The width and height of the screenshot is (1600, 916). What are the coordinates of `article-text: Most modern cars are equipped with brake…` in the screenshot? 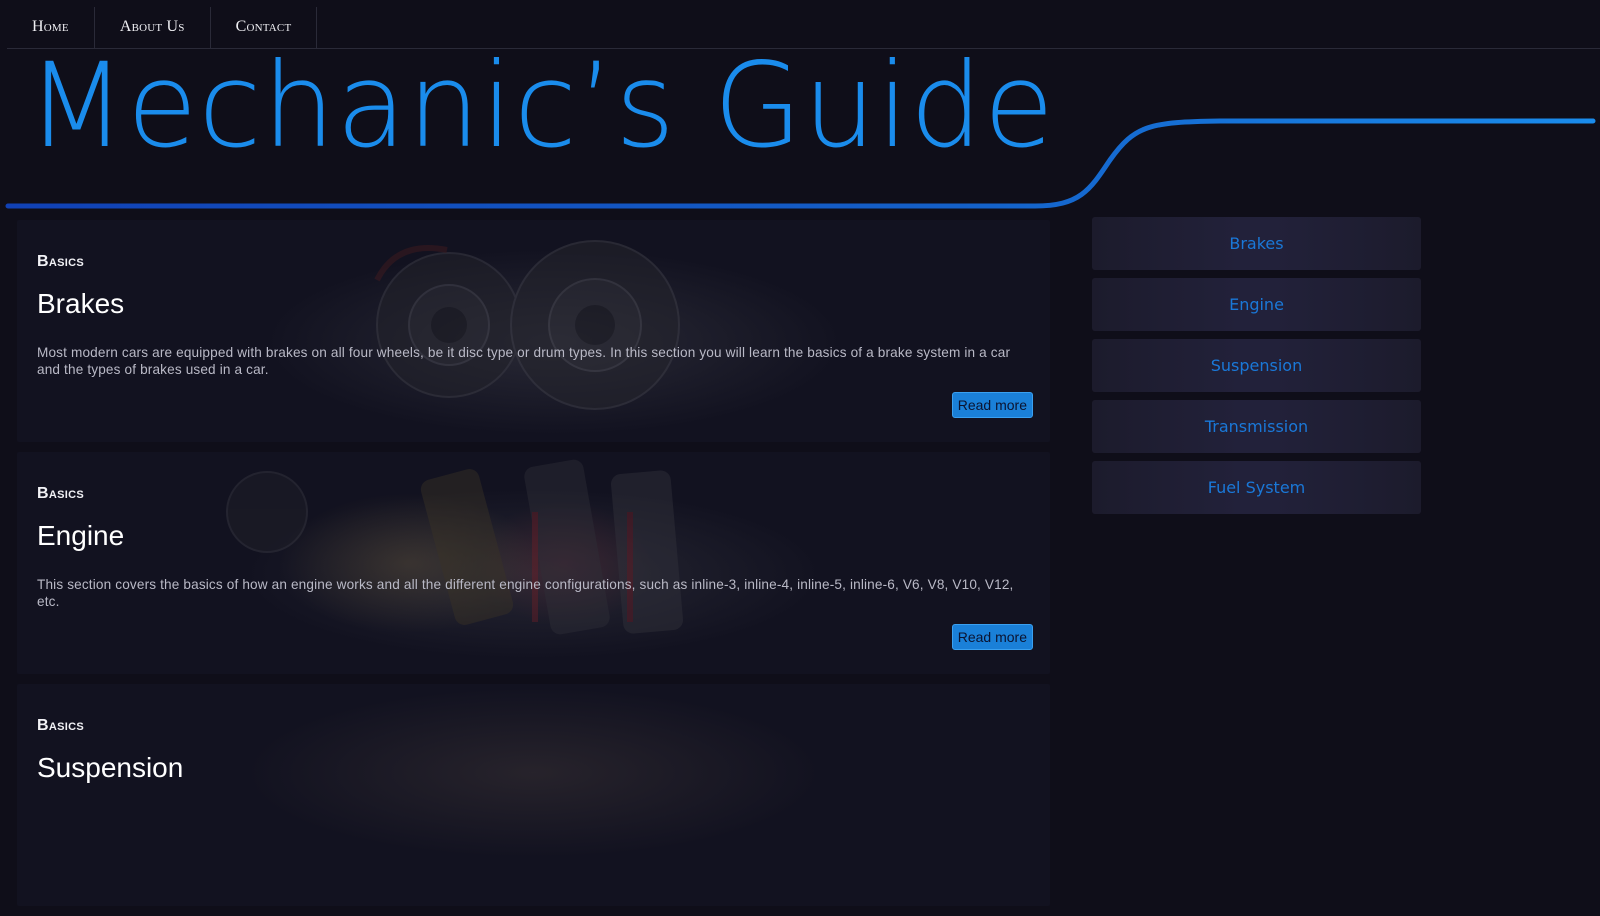 It's located at (524, 361).